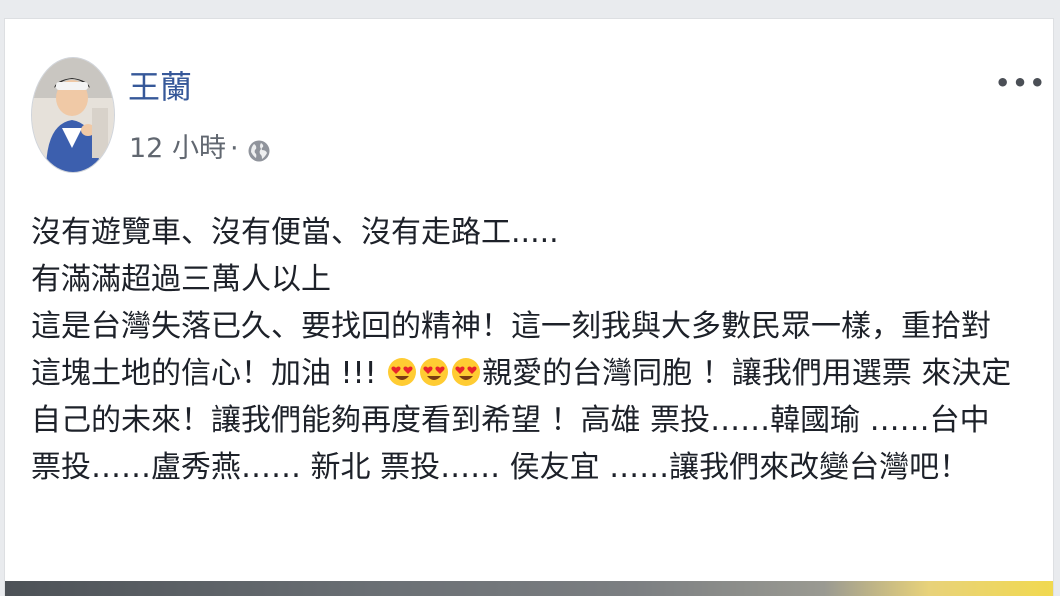 Image resolution: width=1060 pixels, height=596 pixels. What do you see at coordinates (511, 326) in the screenshot?
I see `post-line: 這是台灣失落已久、要找回的精神！這一刻我與大多數民眾一樣，重拾對` at bounding box center [511, 326].